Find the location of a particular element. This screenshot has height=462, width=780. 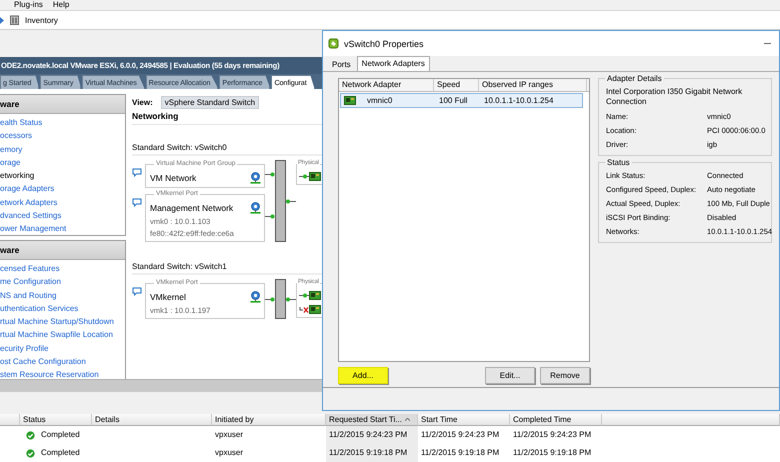

column-header: Network Adapter is located at coordinates (386, 85).